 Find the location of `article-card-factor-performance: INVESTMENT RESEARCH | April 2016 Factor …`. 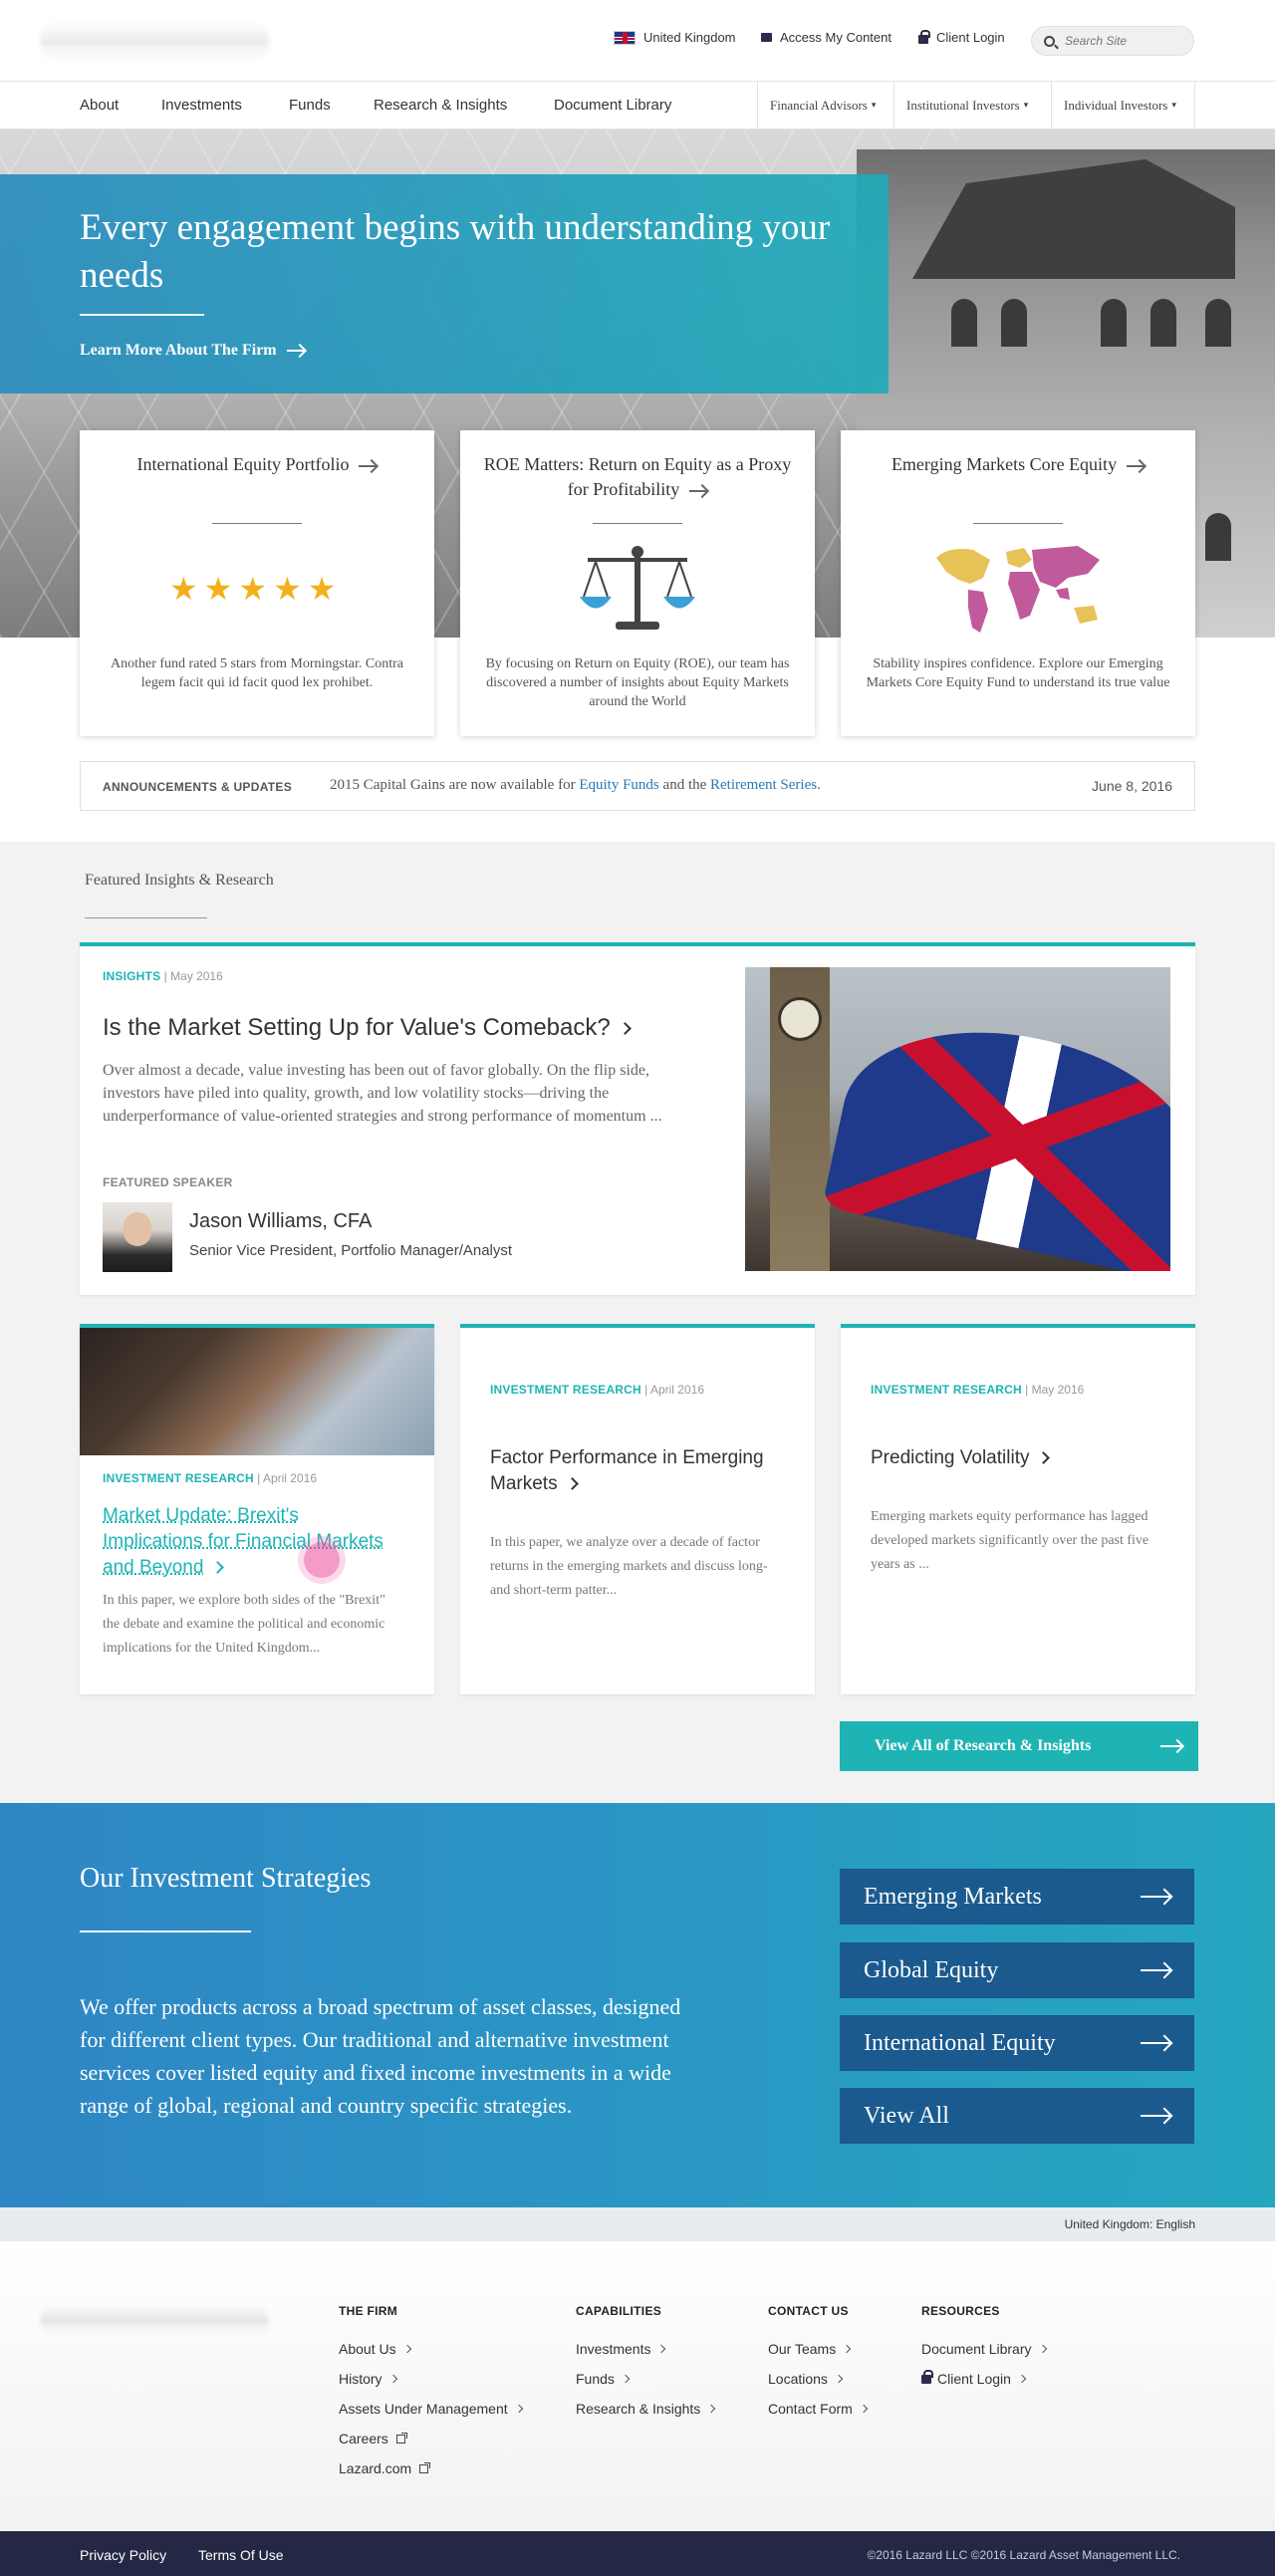

article-card-factor-performance: INVESTMENT RESEARCH | April 2016 Factor … is located at coordinates (637, 1509).